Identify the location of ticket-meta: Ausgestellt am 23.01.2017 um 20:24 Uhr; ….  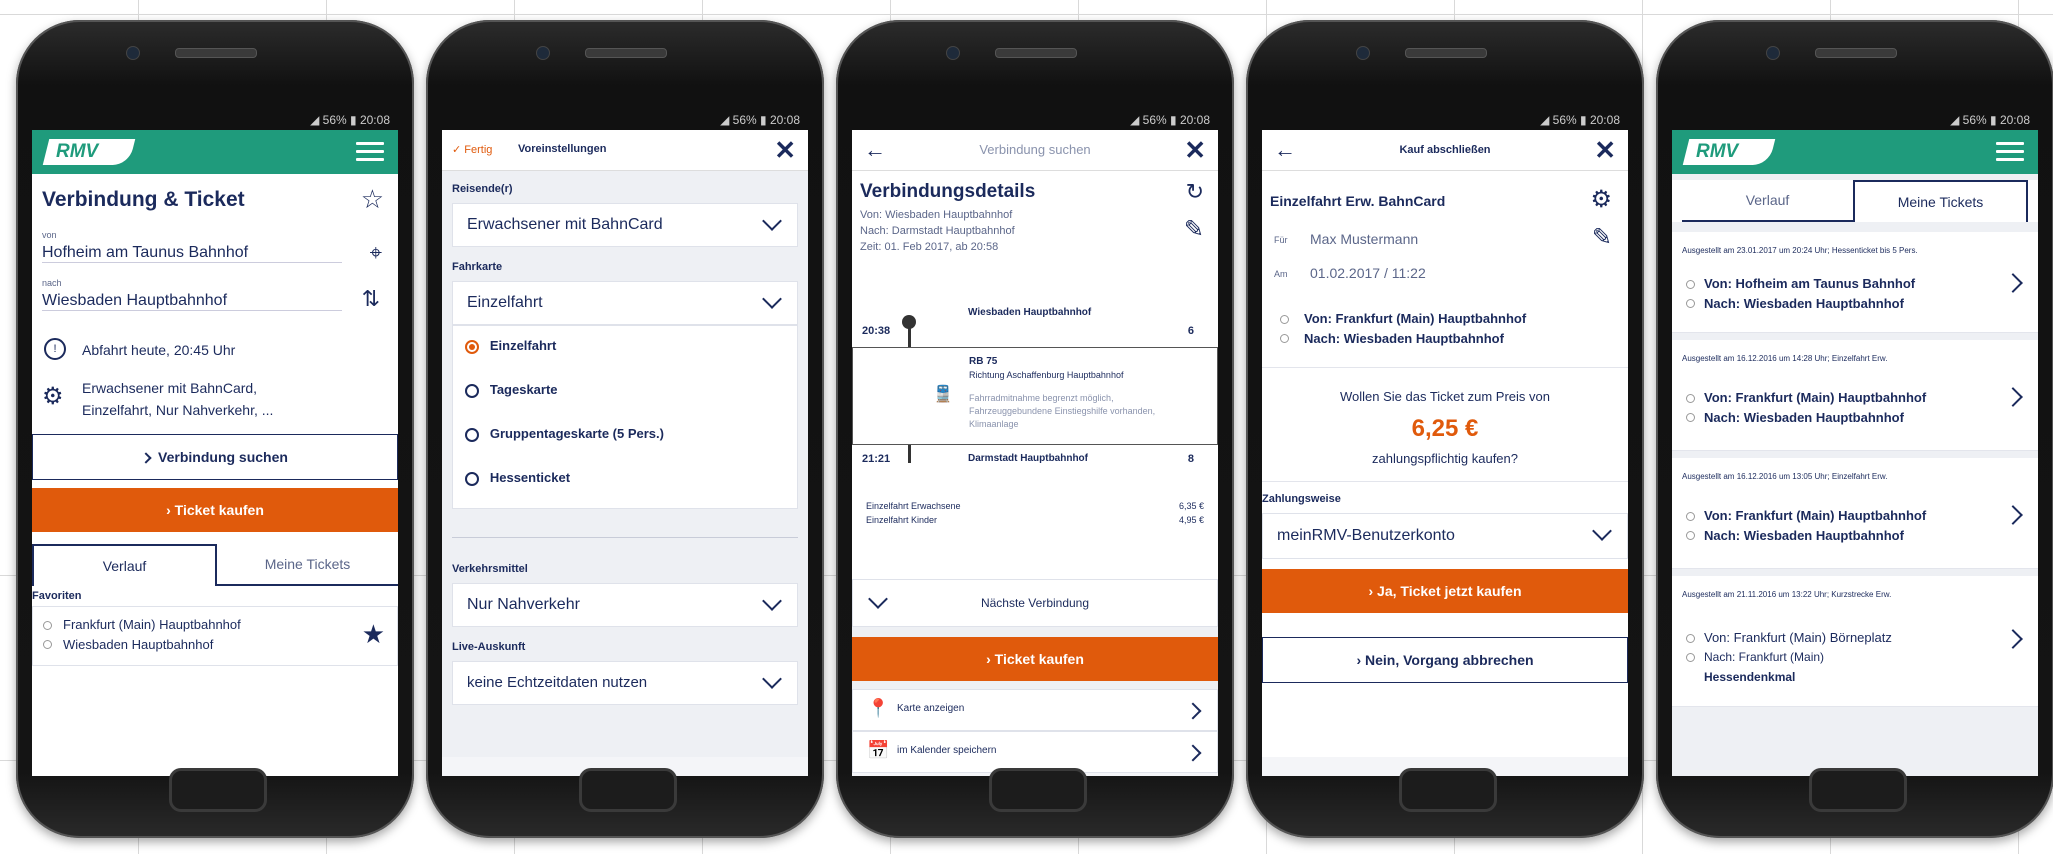
(1800, 250).